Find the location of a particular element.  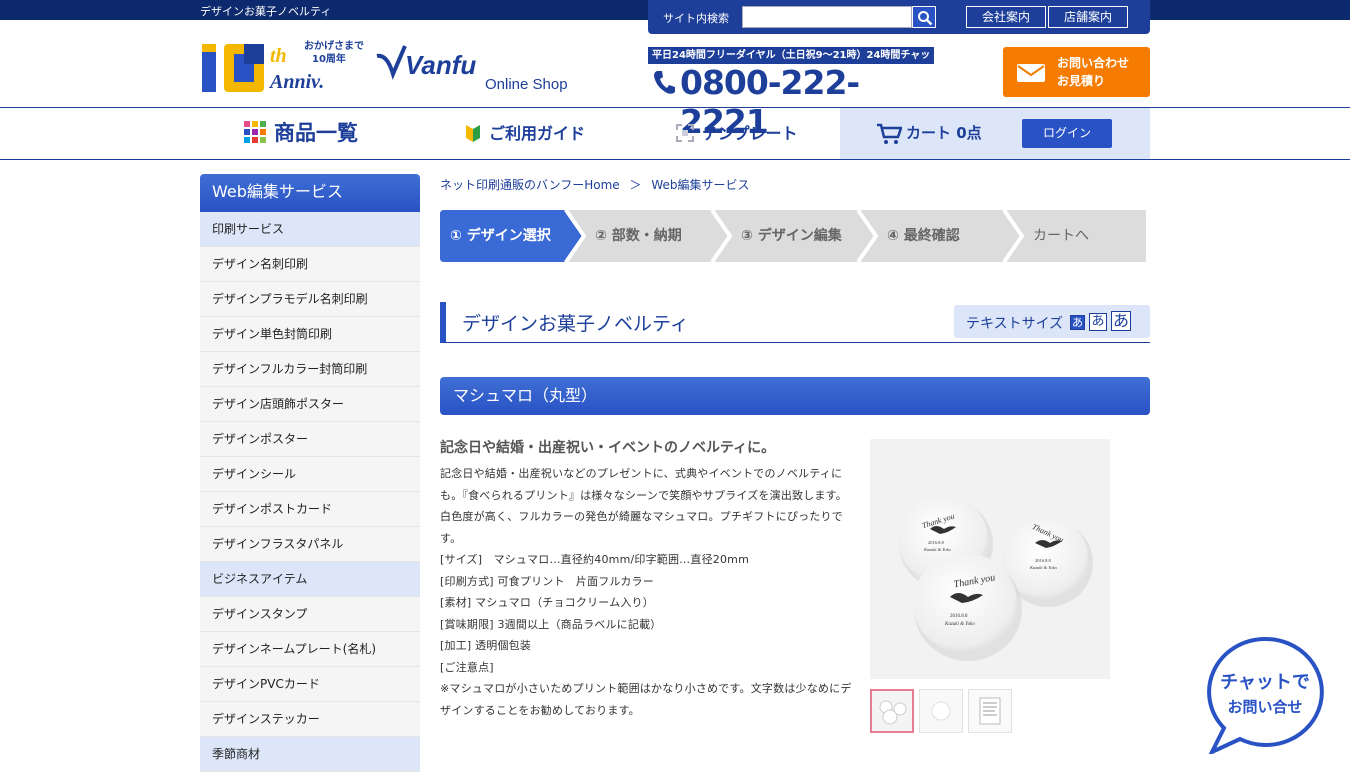

search-button is located at coordinates (924, 17).